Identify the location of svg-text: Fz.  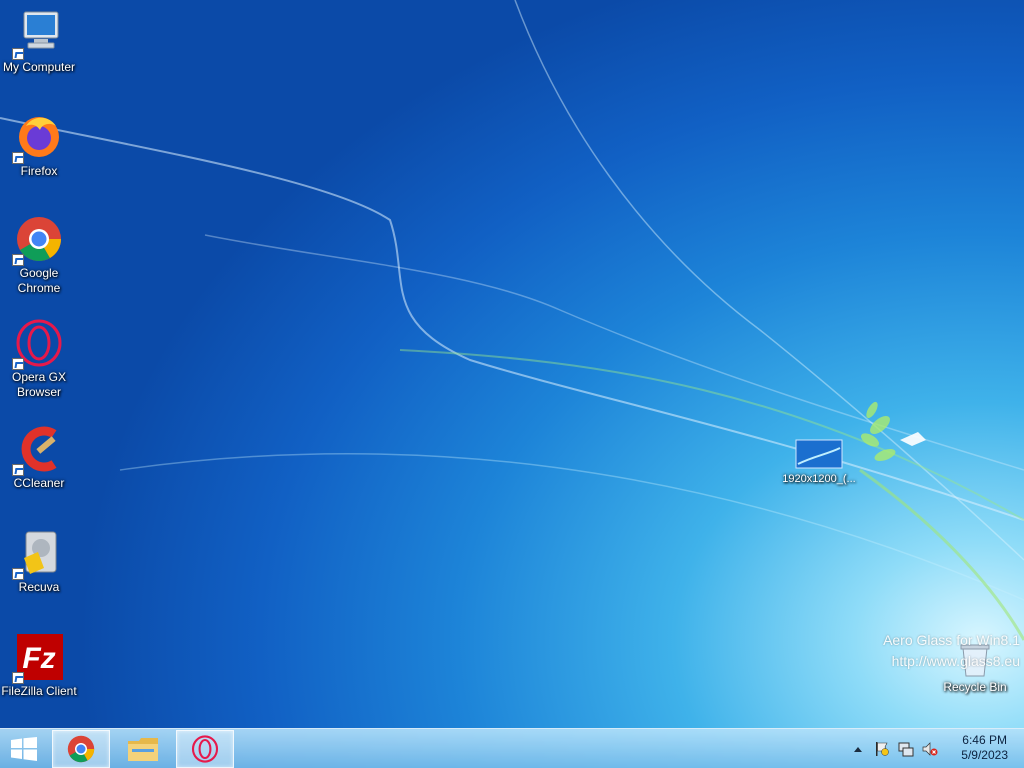
(38, 658).